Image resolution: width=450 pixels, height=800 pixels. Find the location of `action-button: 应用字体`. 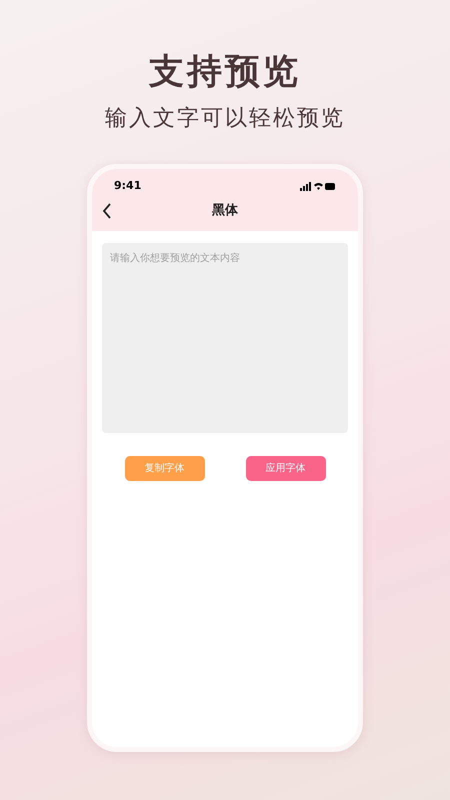

action-button: 应用字体 is located at coordinates (286, 468).